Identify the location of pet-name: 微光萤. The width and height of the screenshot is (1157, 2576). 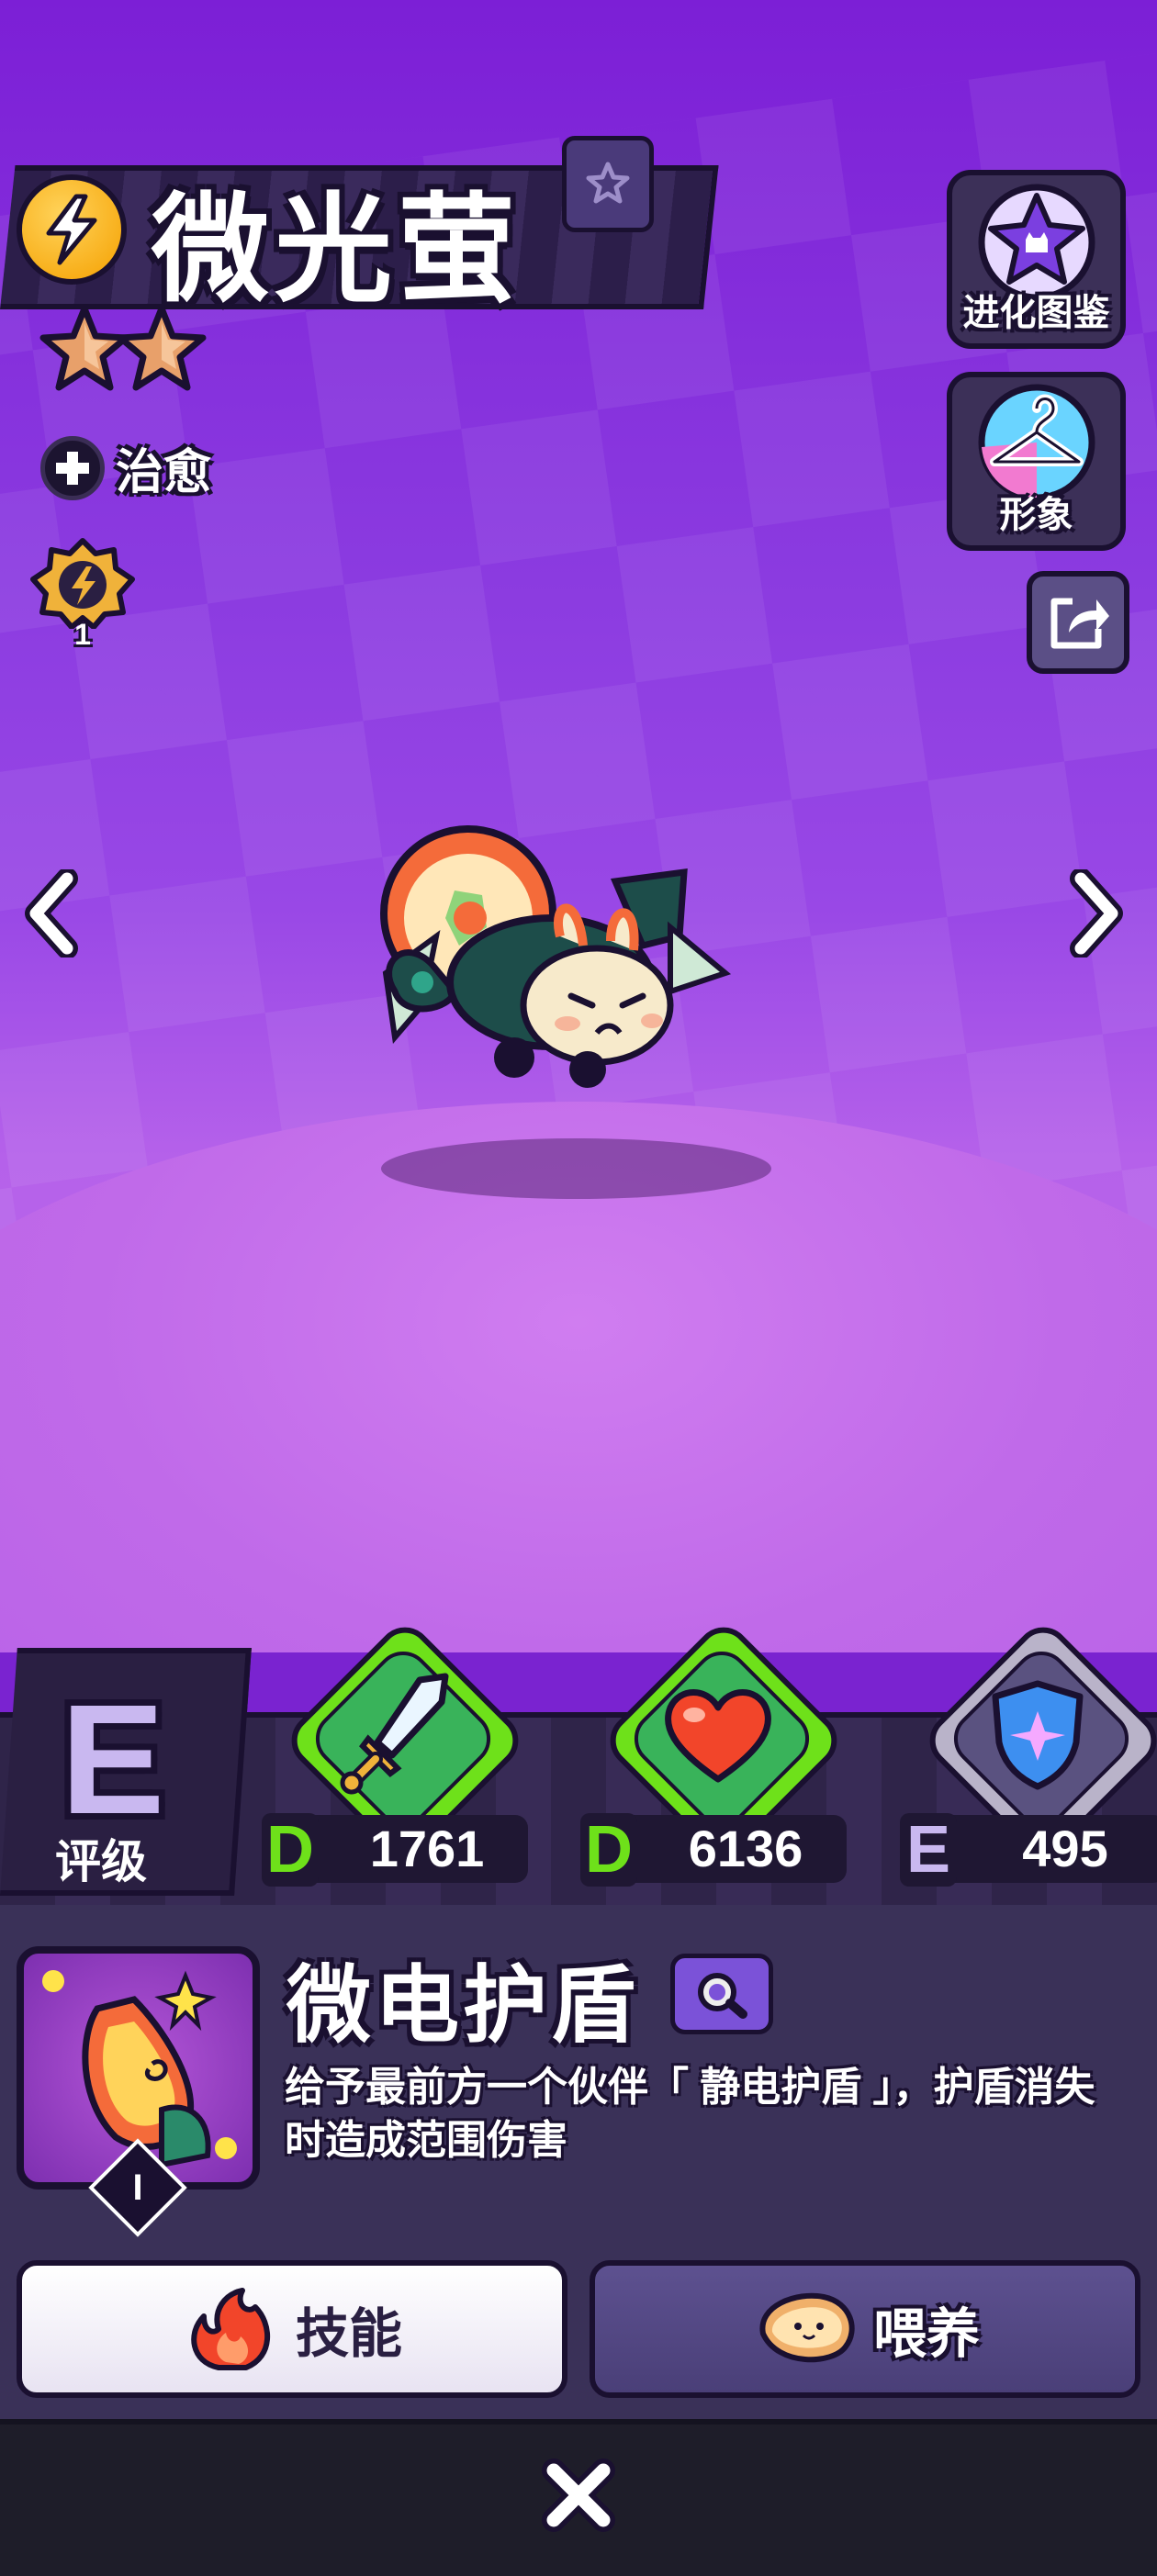
(337, 250).